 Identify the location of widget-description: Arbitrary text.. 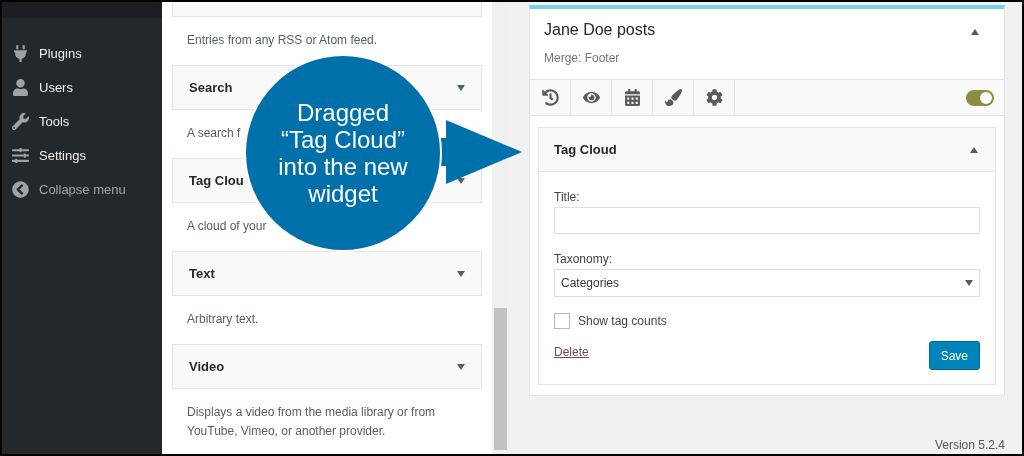
(223, 319).